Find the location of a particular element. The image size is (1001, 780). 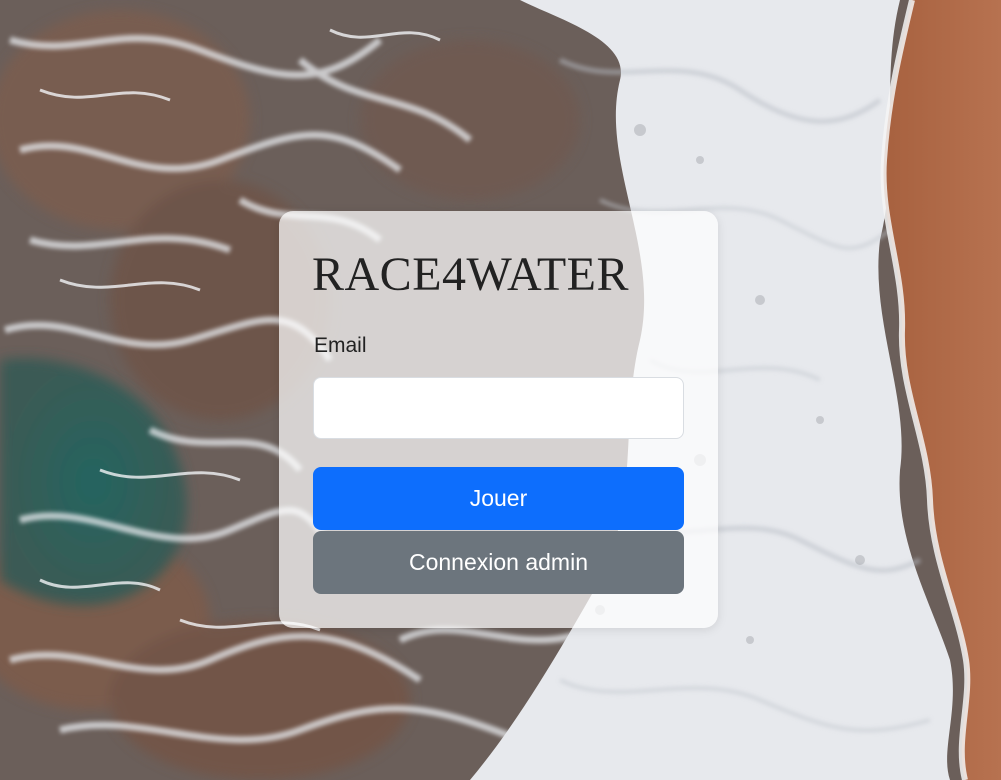

app-title: RACE4WATER is located at coordinates (470, 274).